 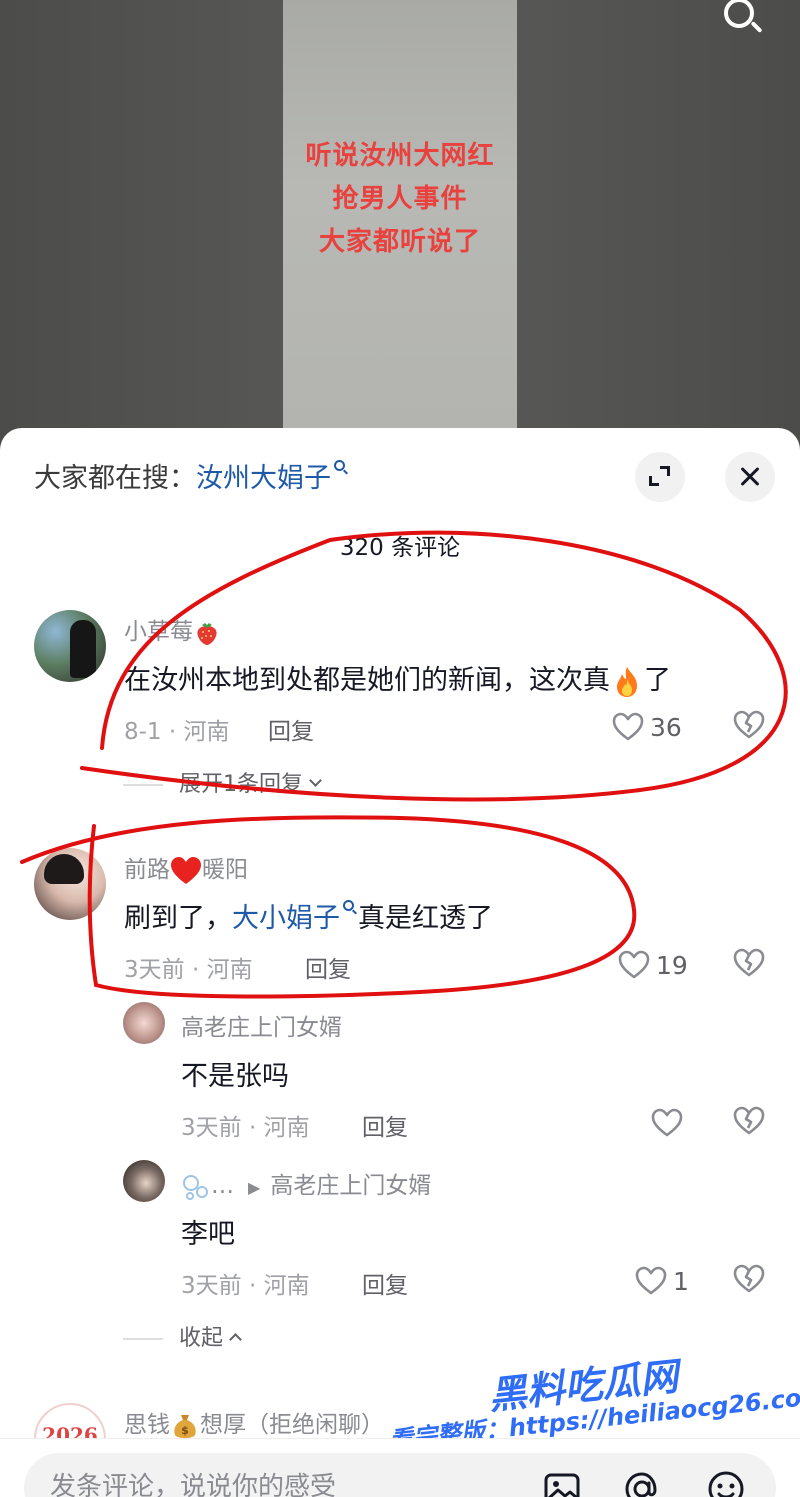 What do you see at coordinates (726, 1482) in the screenshot?
I see `emoji-icon` at bounding box center [726, 1482].